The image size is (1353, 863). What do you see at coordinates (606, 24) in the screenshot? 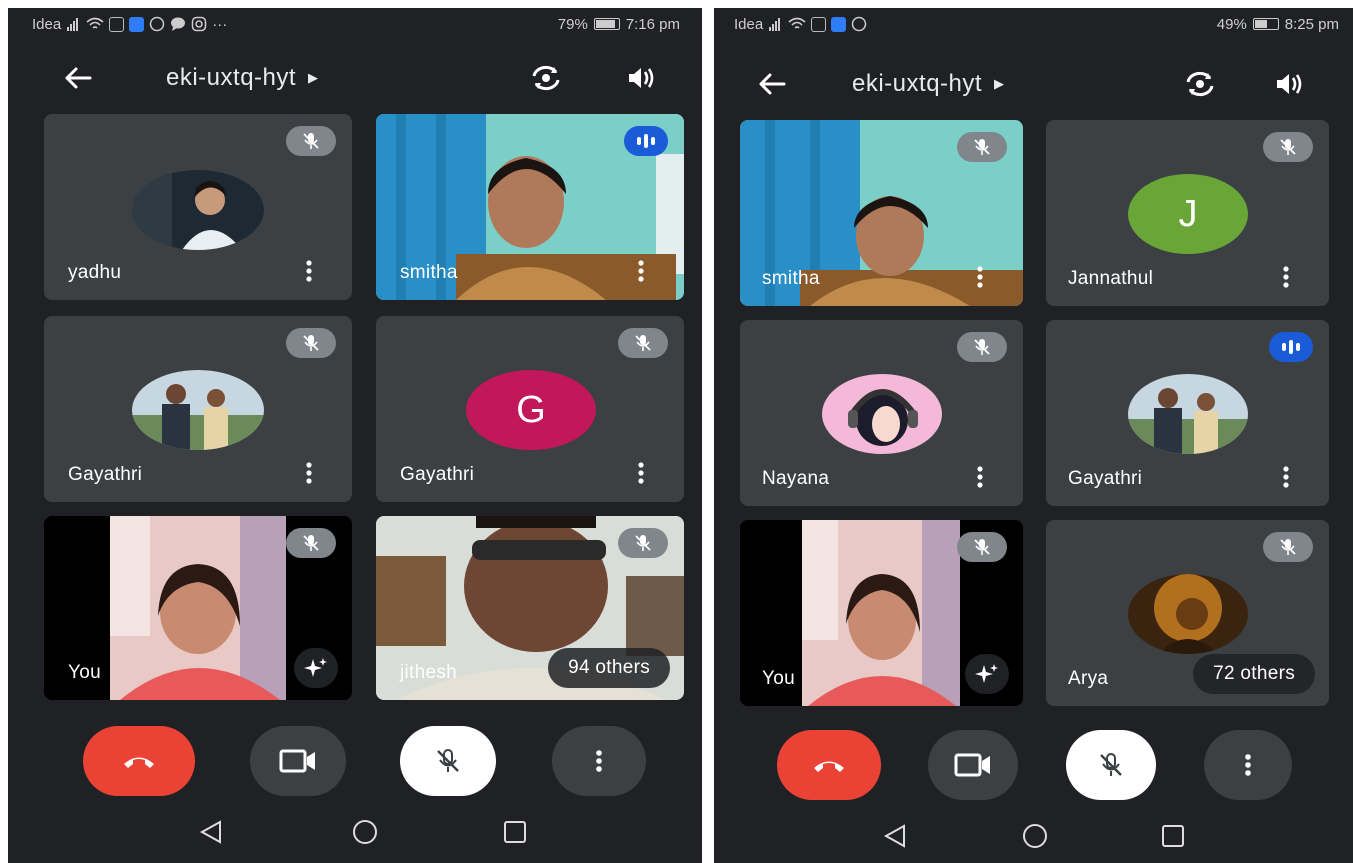
I see `battery-icon` at bounding box center [606, 24].